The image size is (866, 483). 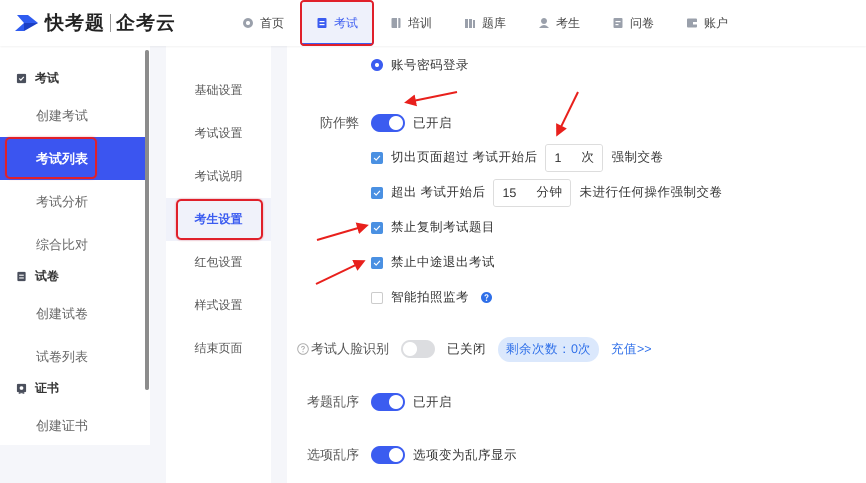 What do you see at coordinates (548, 349) in the screenshot?
I see `remaining-count-badge: 剩余次数：0次` at bounding box center [548, 349].